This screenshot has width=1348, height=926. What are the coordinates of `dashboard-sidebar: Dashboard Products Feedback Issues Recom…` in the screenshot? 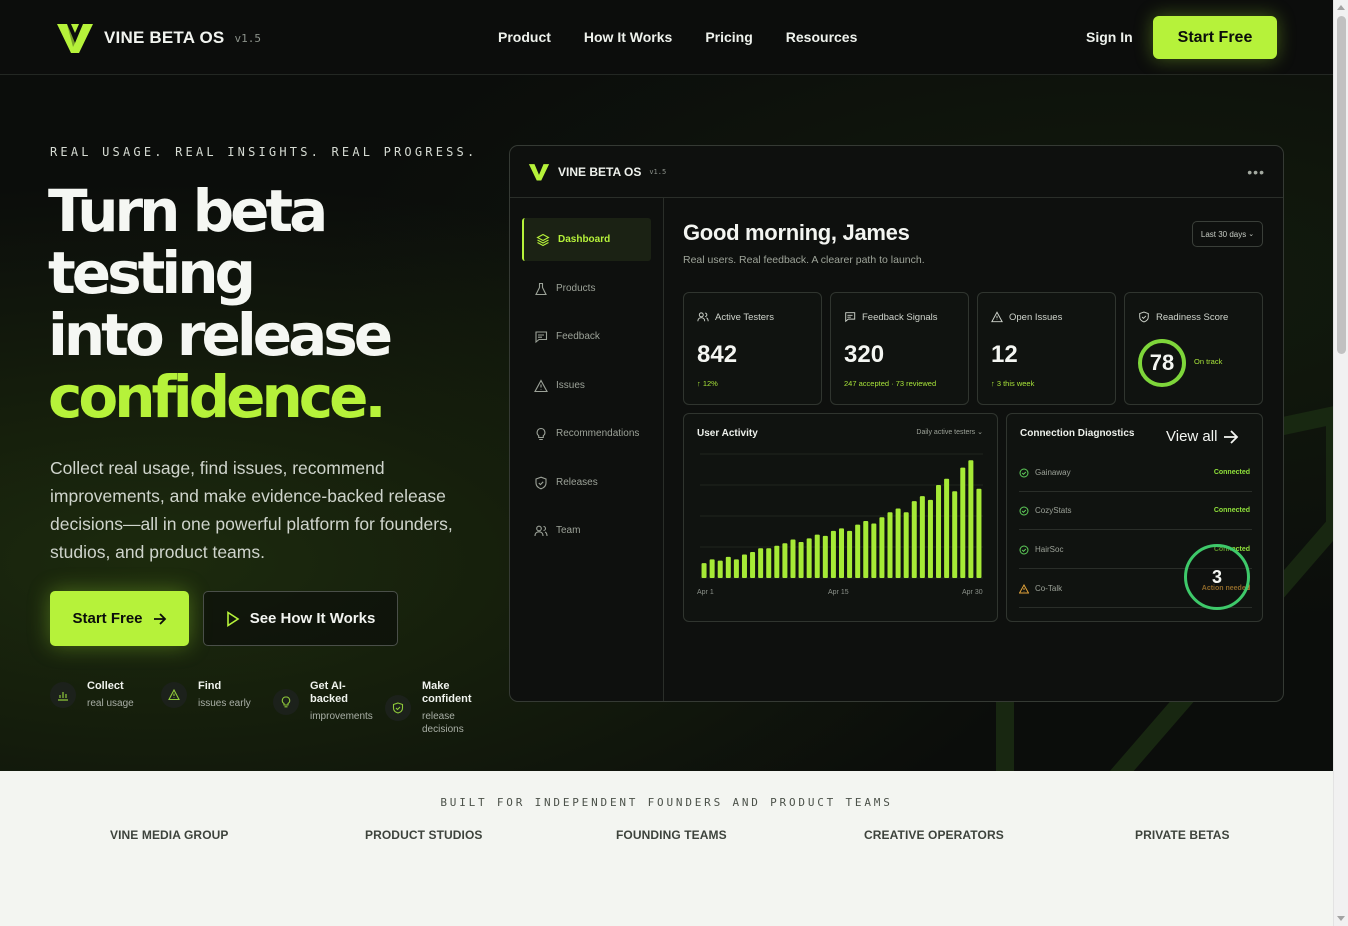 It's located at (587, 449).